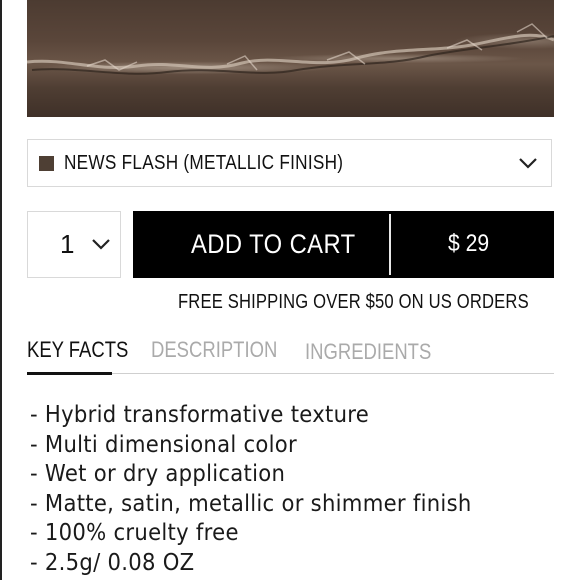 The width and height of the screenshot is (580, 580). What do you see at coordinates (134, 533) in the screenshot?
I see `list-item: - 100% cruelty free` at bounding box center [134, 533].